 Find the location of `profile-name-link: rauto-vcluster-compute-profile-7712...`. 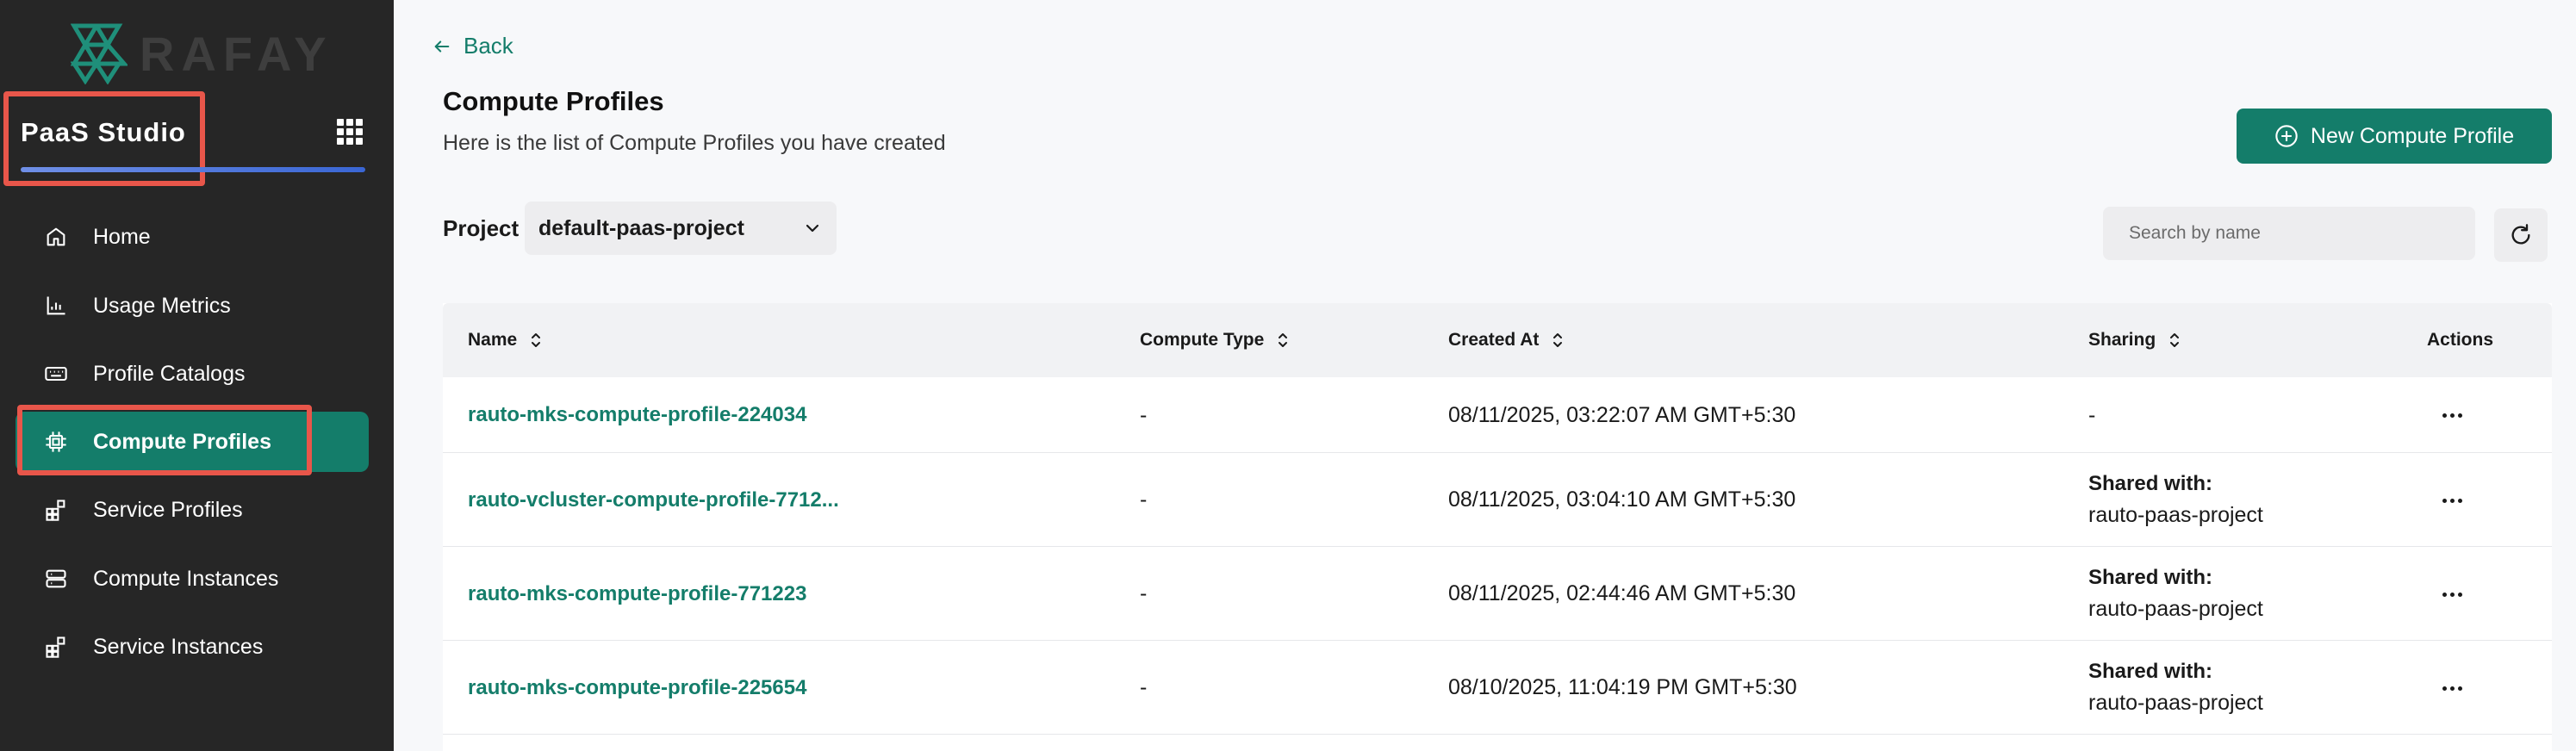

profile-name-link: rauto-vcluster-compute-profile-7712... is located at coordinates (654, 500).